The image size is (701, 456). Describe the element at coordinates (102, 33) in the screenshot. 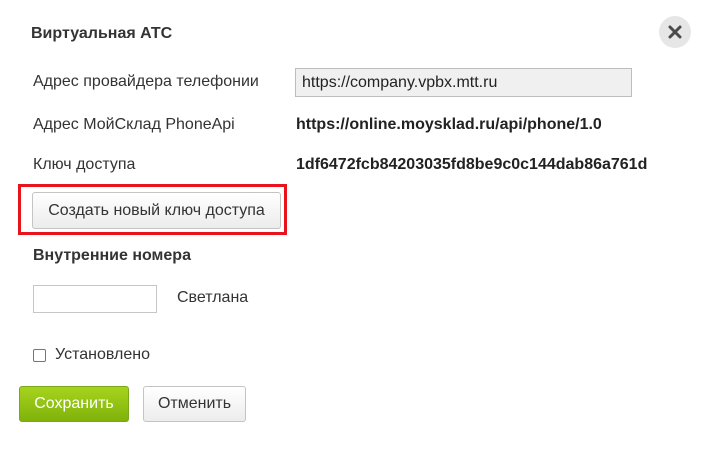

I see `dialog-title: Виртуальная АТС` at that location.